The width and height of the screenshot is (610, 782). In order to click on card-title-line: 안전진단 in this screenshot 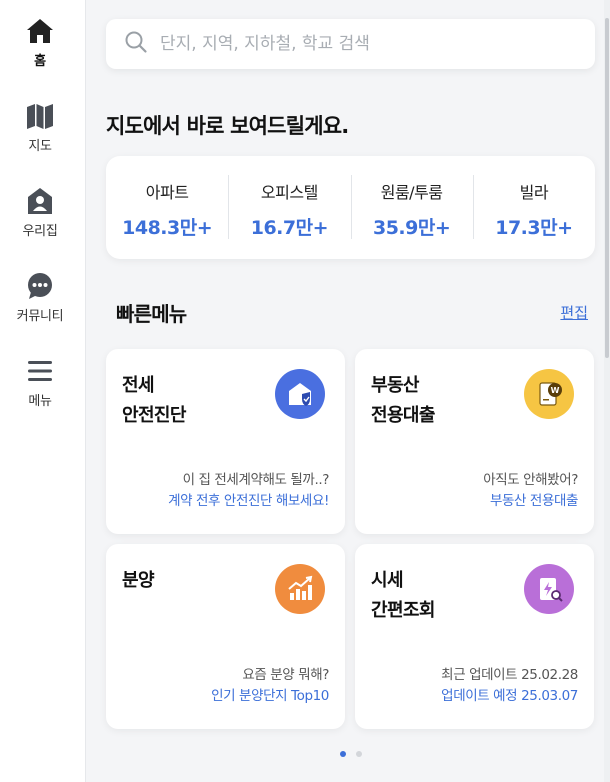, I will do `click(154, 415)`.